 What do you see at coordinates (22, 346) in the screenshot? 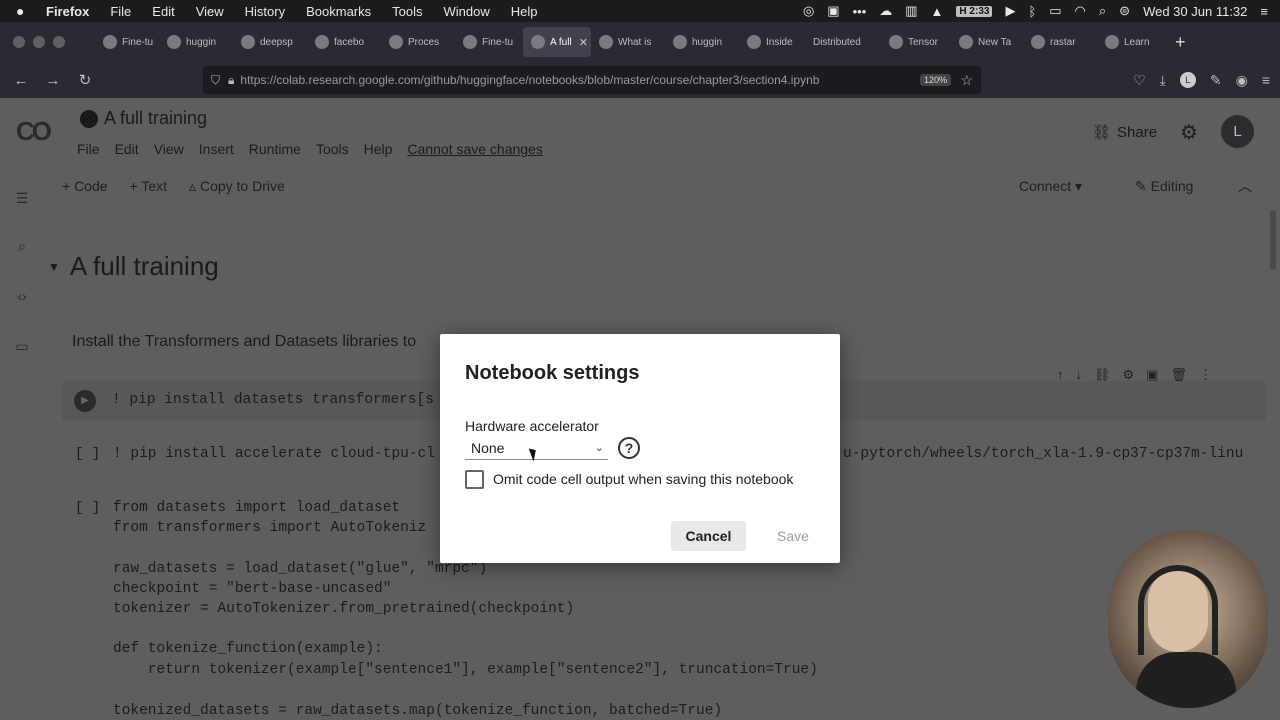
I see `folder-icon: ▭` at bounding box center [22, 346].